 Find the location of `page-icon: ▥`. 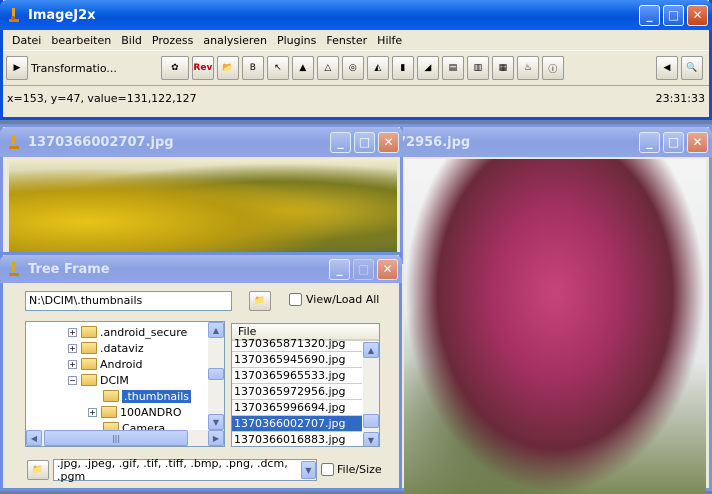

page-icon: ▥ is located at coordinates (477, 68).